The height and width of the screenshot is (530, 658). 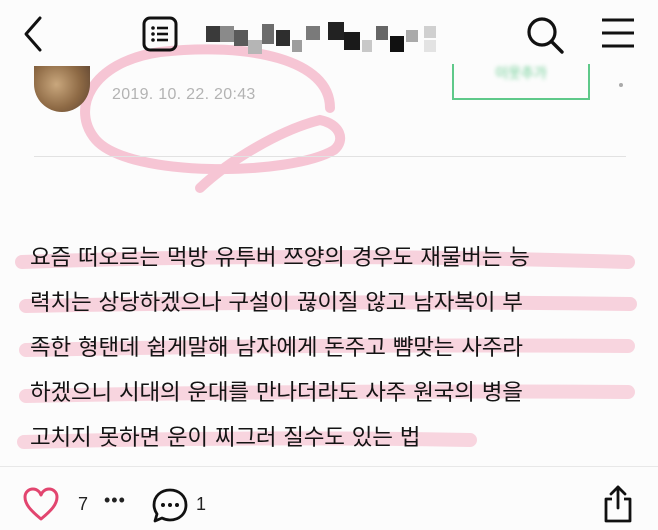 I want to click on blog-title-pixelated, so click(x=323, y=38).